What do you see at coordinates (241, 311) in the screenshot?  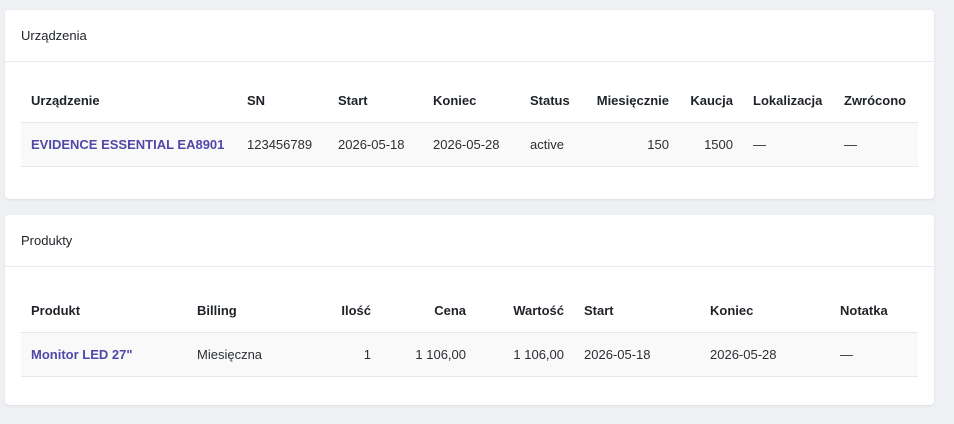 I see `col-header-billing: Billing` at bounding box center [241, 311].